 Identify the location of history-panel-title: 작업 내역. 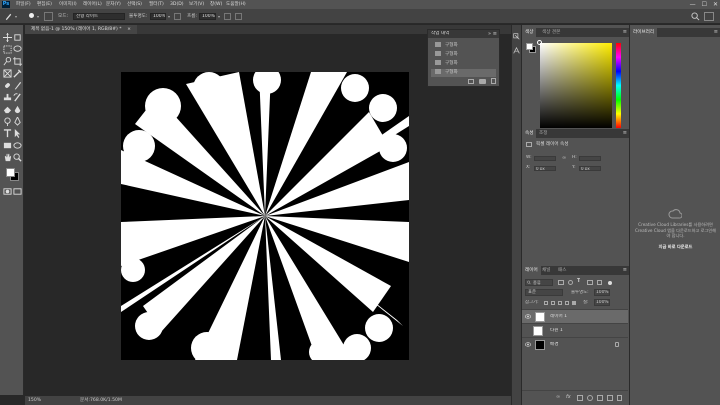
(440, 34).